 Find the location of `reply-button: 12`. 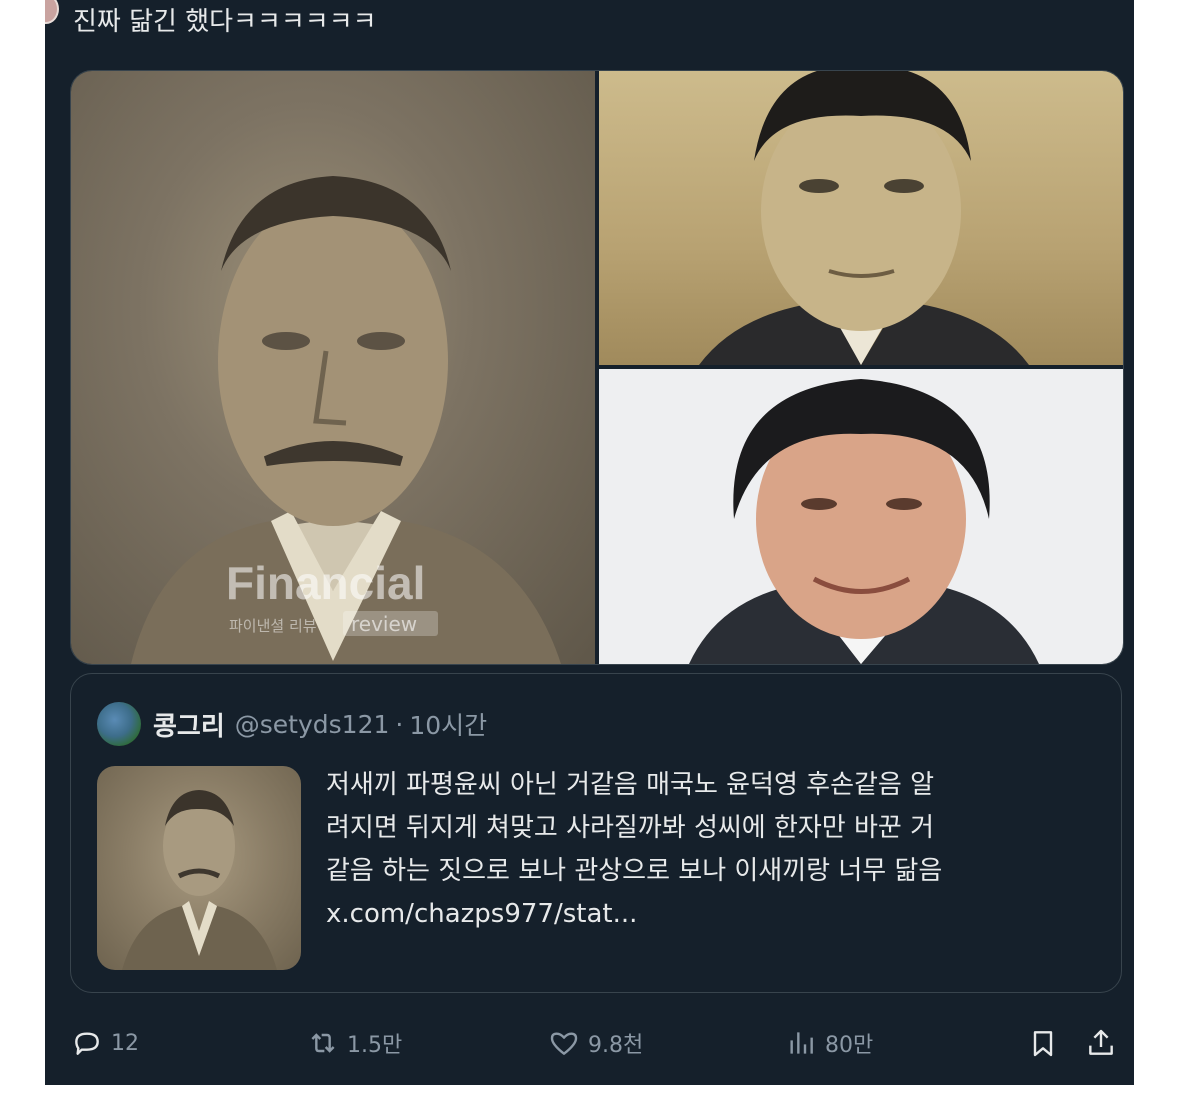

reply-button: 12 is located at coordinates (105, 1043).